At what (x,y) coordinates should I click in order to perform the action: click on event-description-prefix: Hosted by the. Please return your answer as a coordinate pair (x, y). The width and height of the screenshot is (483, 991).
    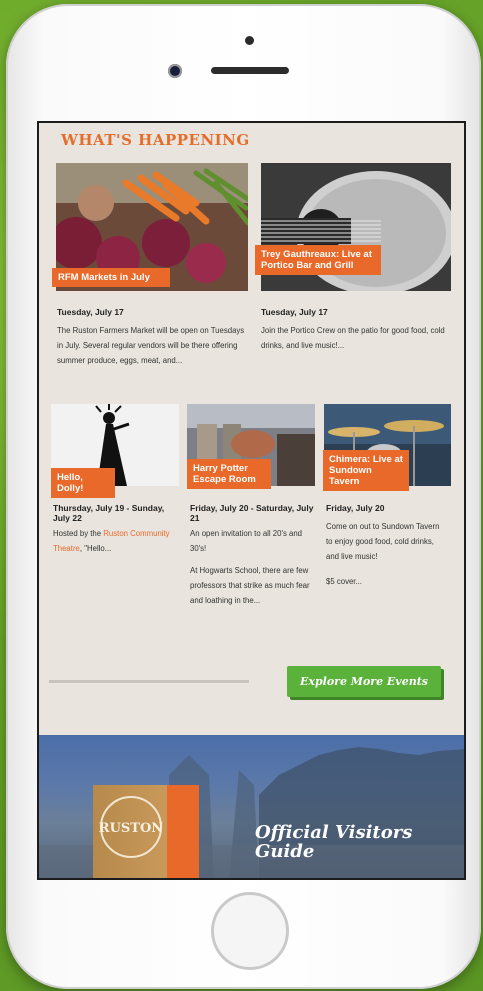
    Looking at the image, I should click on (78, 533).